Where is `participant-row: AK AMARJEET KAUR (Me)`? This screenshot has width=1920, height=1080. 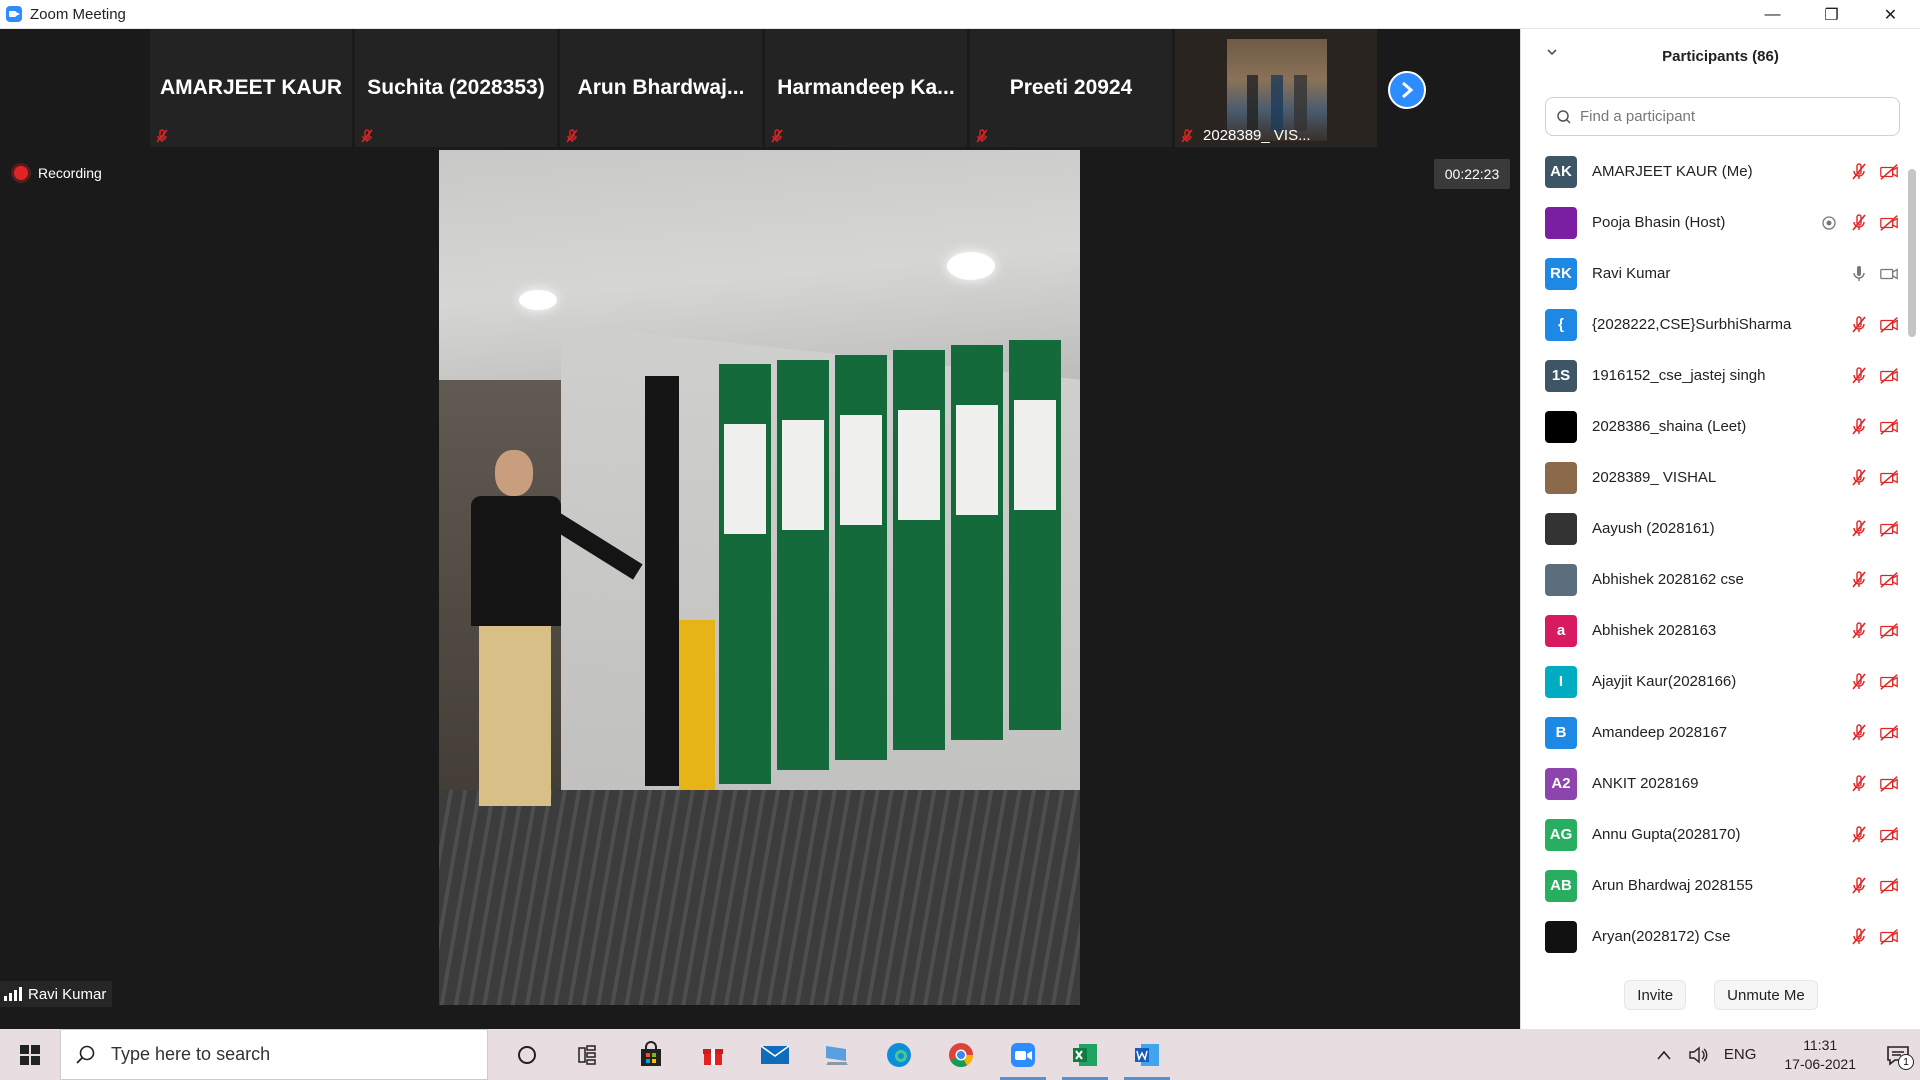 participant-row: AK AMARJEET KAUR (Me) is located at coordinates (1714, 171).